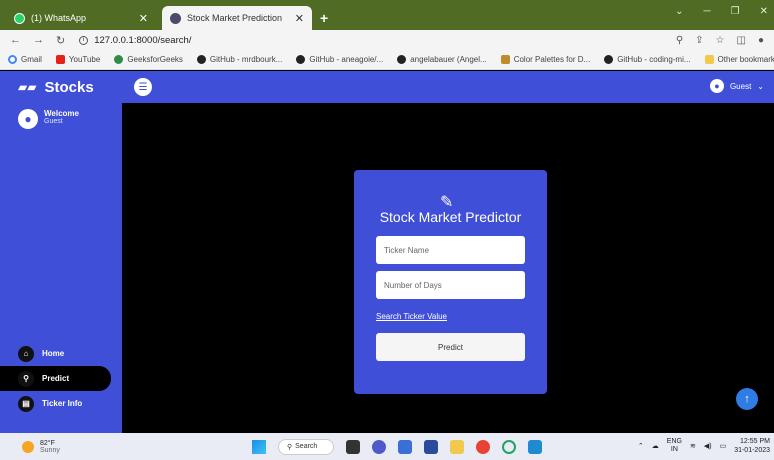 The width and height of the screenshot is (774, 460). Describe the element at coordinates (119, 59) in the screenshot. I see `geeksforgeeks-icon` at that location.